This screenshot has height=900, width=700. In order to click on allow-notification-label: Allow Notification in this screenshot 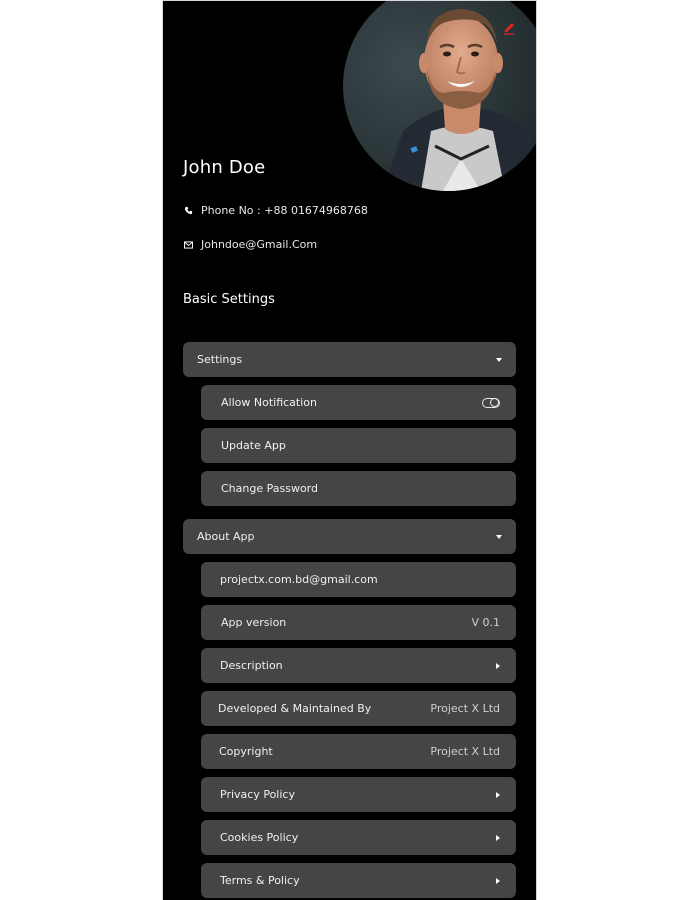, I will do `click(269, 402)`.